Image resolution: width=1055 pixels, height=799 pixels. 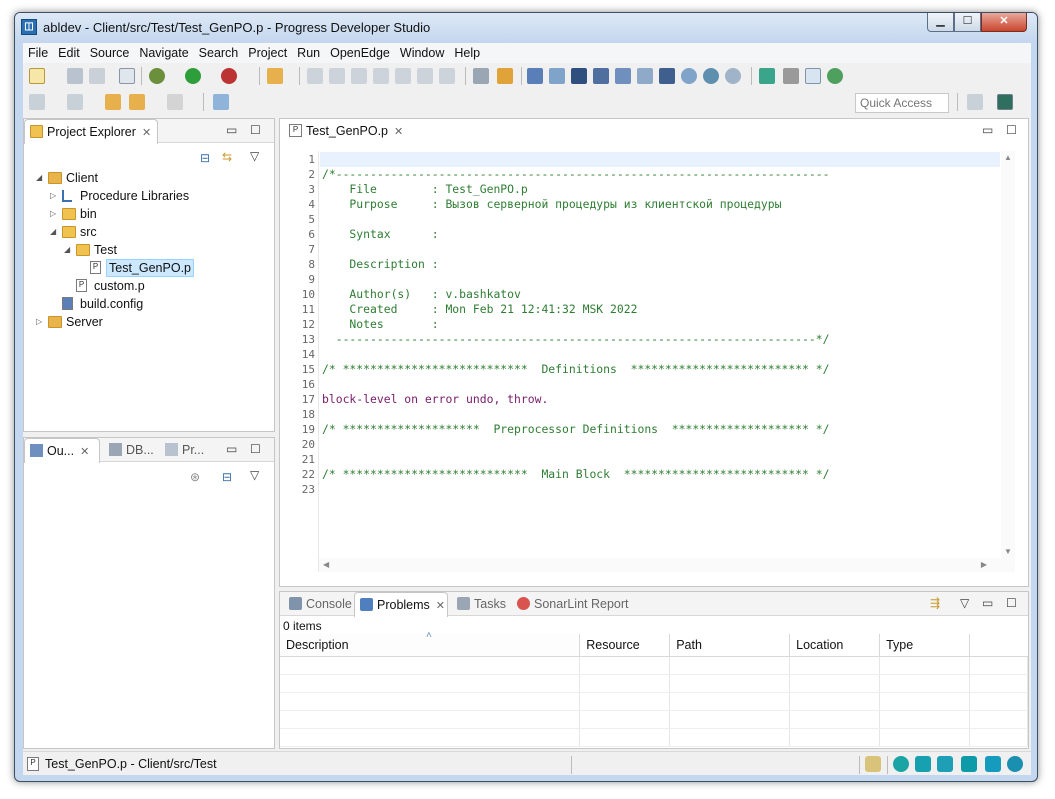 What do you see at coordinates (625, 645) in the screenshot?
I see `column-header-resource: Resource` at bounding box center [625, 645].